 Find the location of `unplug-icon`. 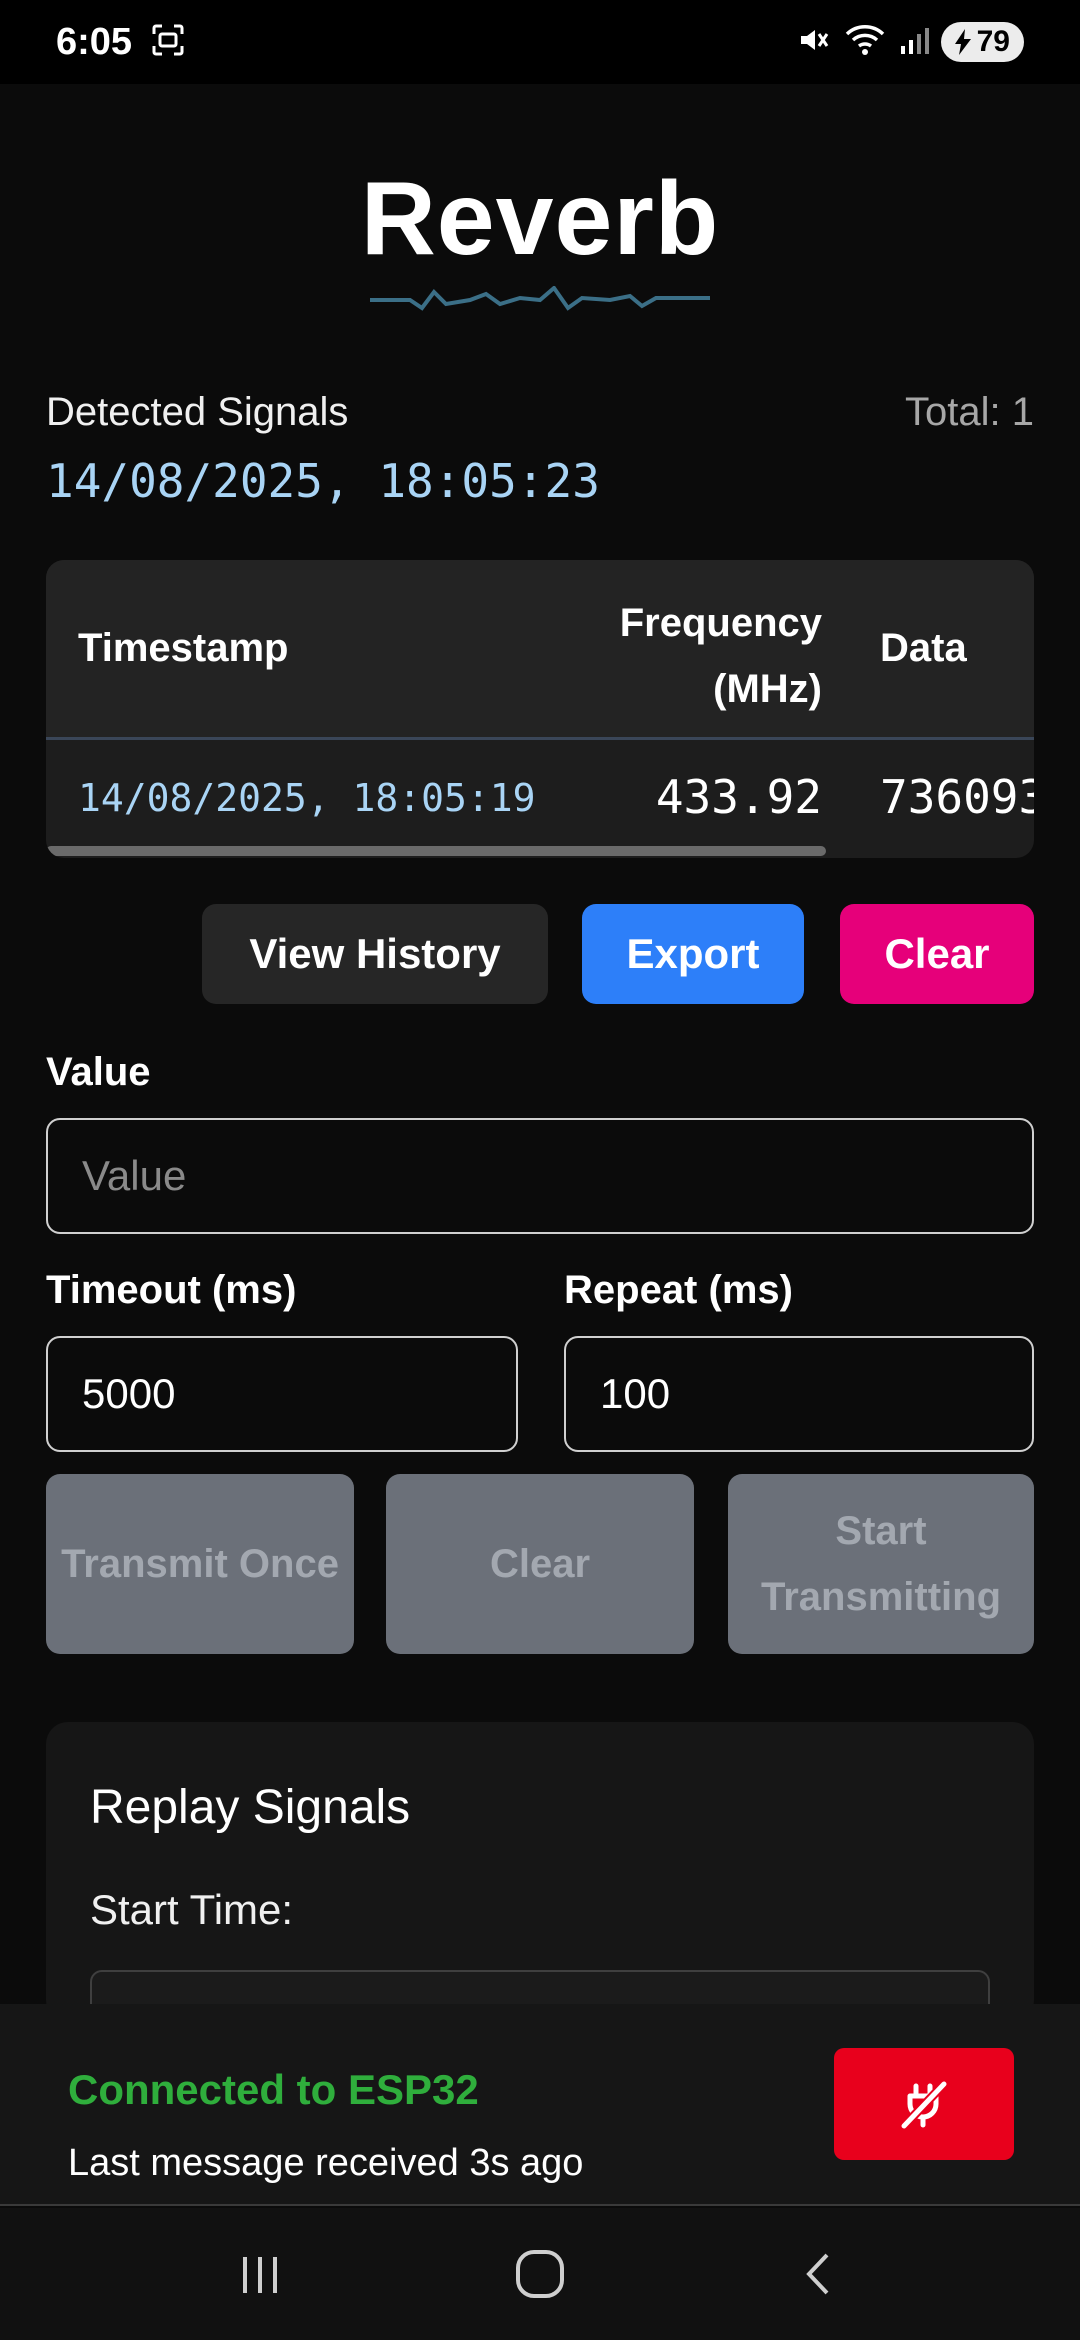

unplug-icon is located at coordinates (924, 2105).